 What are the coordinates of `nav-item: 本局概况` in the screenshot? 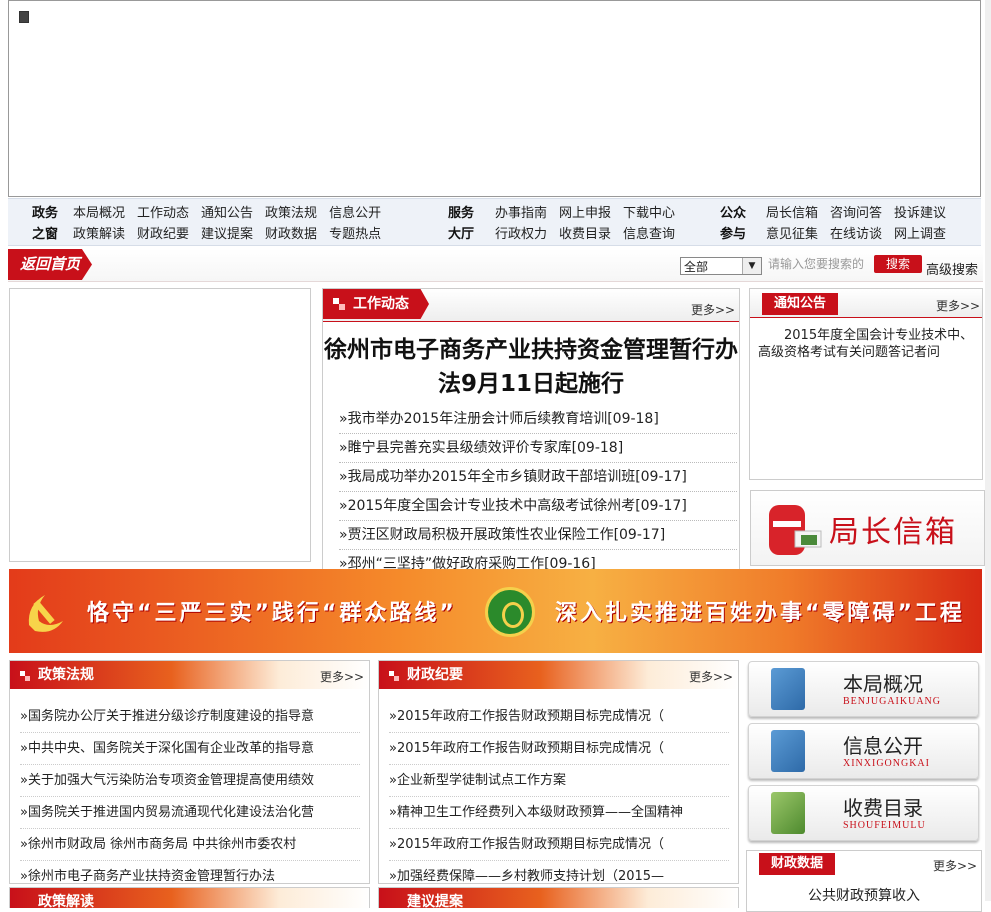 It's located at (99, 213).